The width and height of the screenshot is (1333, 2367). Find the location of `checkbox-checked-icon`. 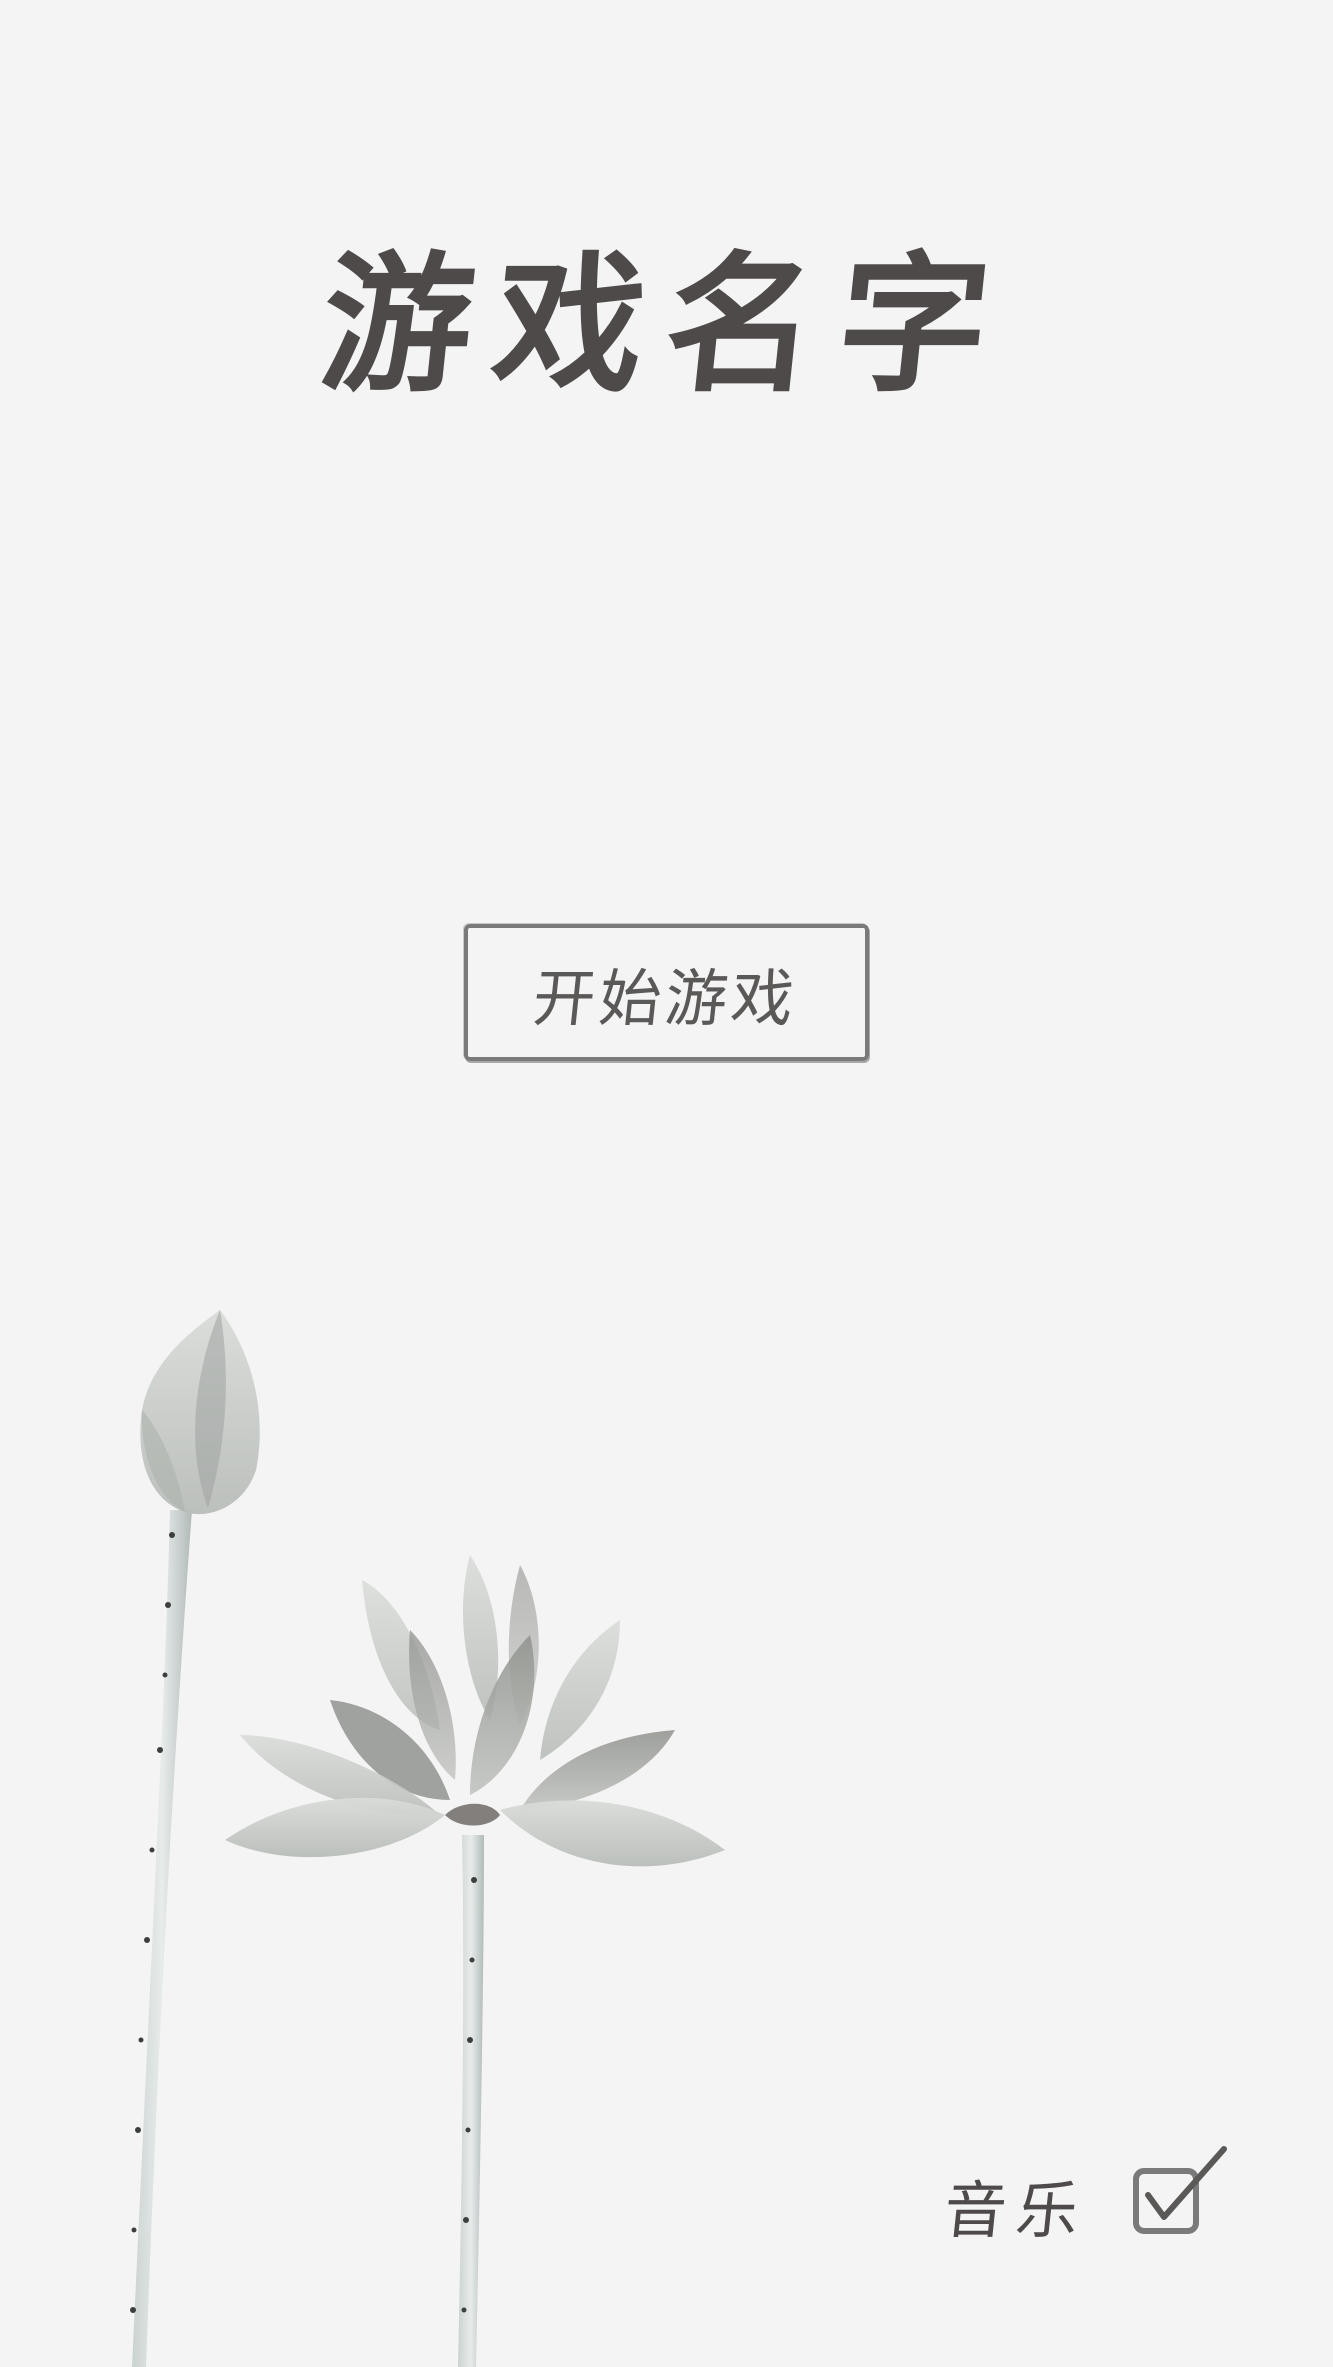

checkbox-checked-icon is located at coordinates (1180, 2190).